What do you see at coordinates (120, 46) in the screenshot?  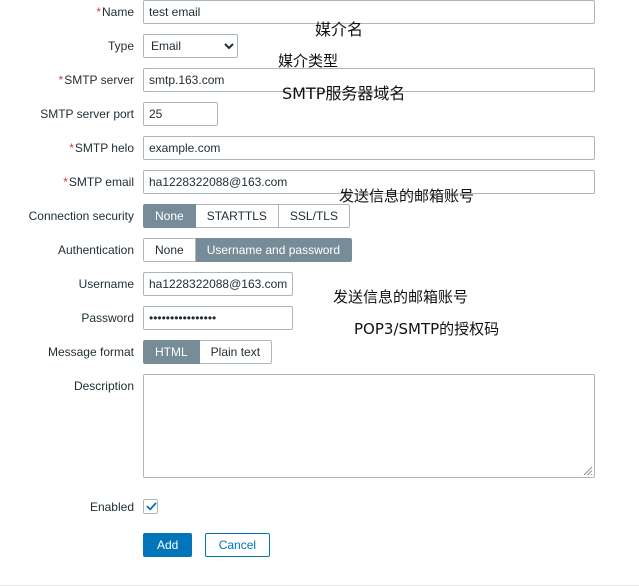 I see `label-type: Type` at bounding box center [120, 46].